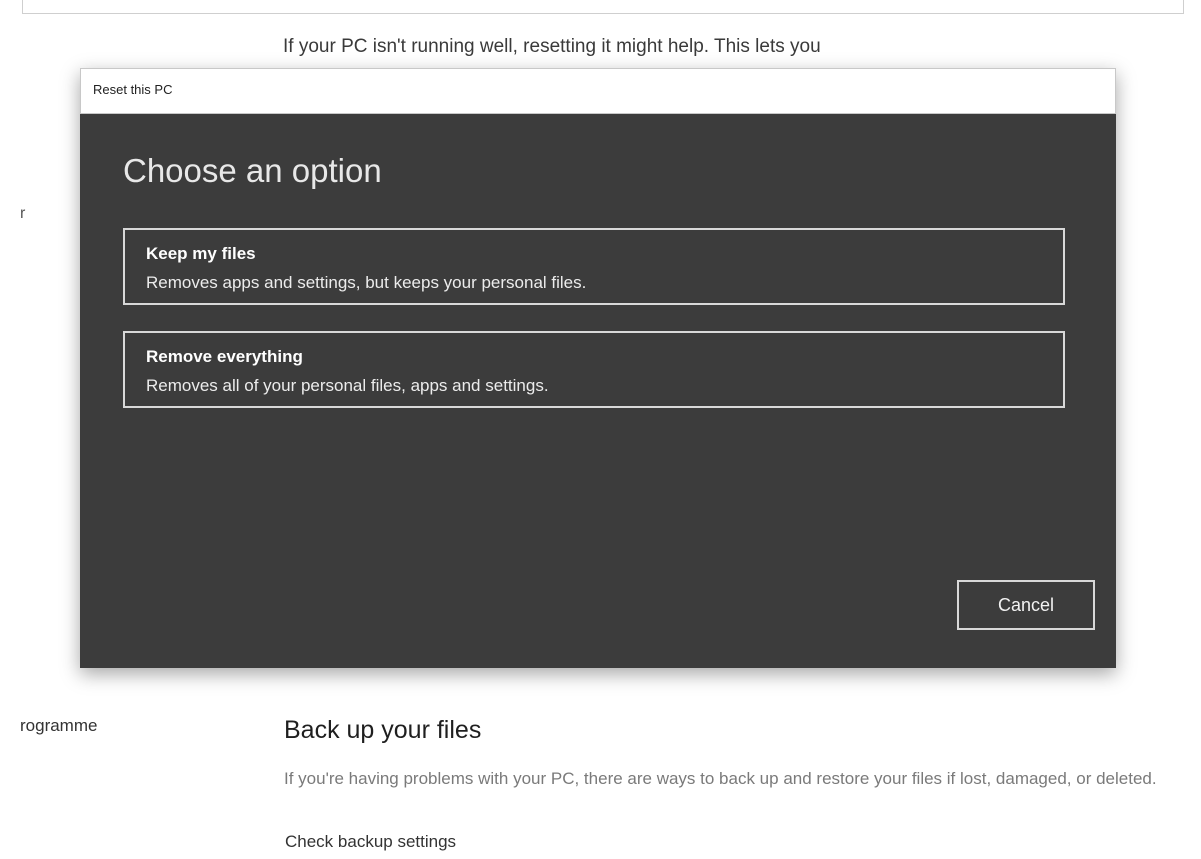 The height and width of the screenshot is (859, 1201). Describe the element at coordinates (58, 726) in the screenshot. I see `sidebar-item-programme: rogramme` at that location.